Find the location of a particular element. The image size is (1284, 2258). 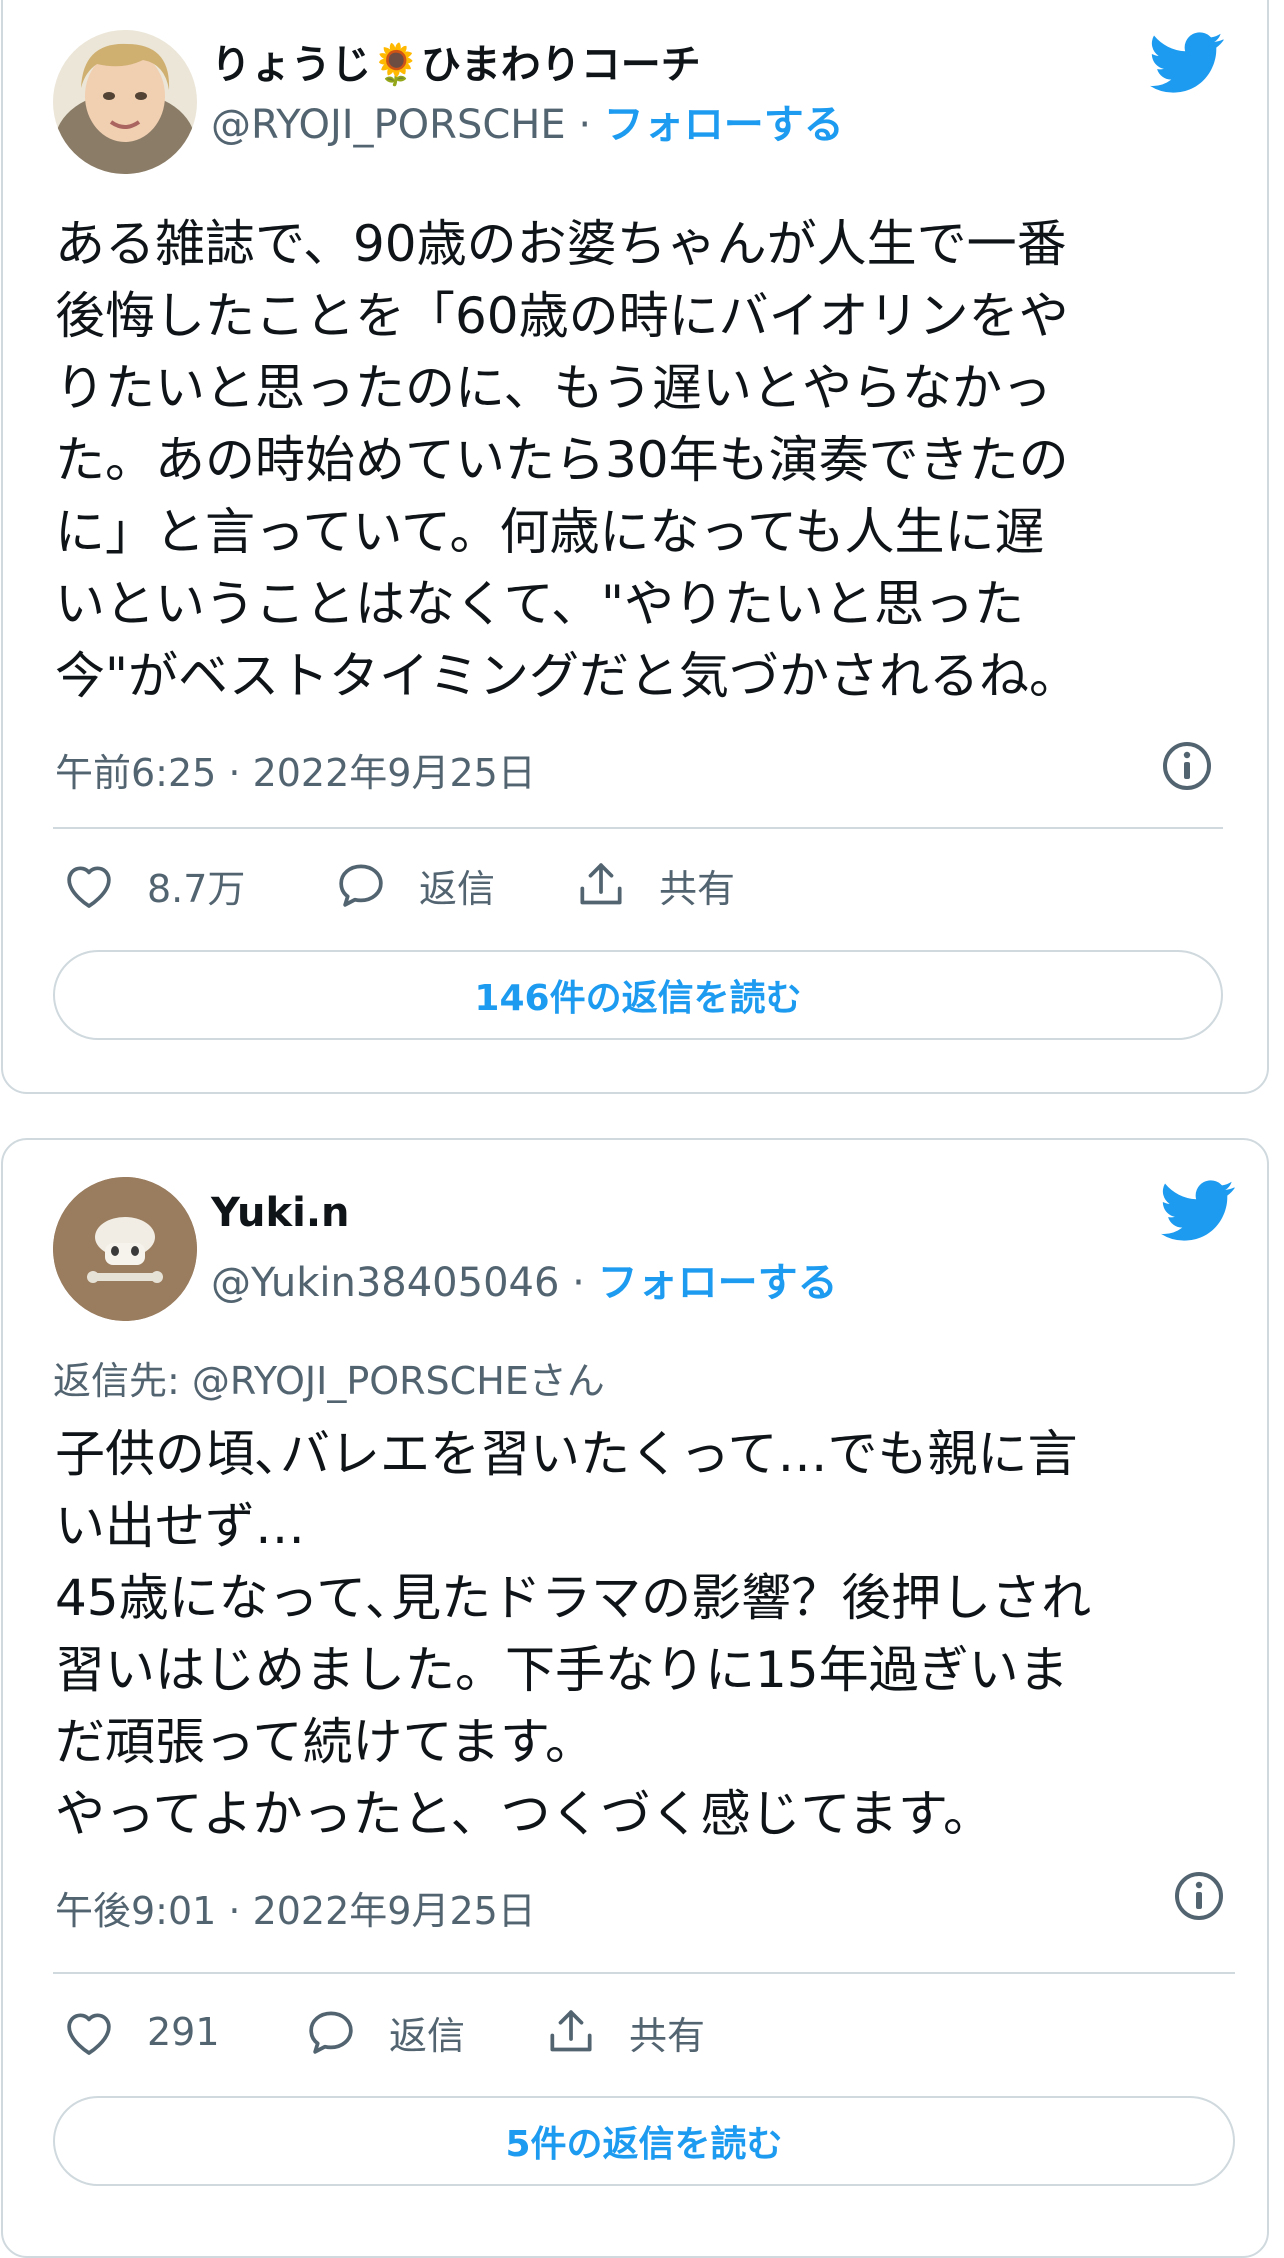

display-name-text-suffix: ひまわりコーチ is located at coordinates (560, 65).